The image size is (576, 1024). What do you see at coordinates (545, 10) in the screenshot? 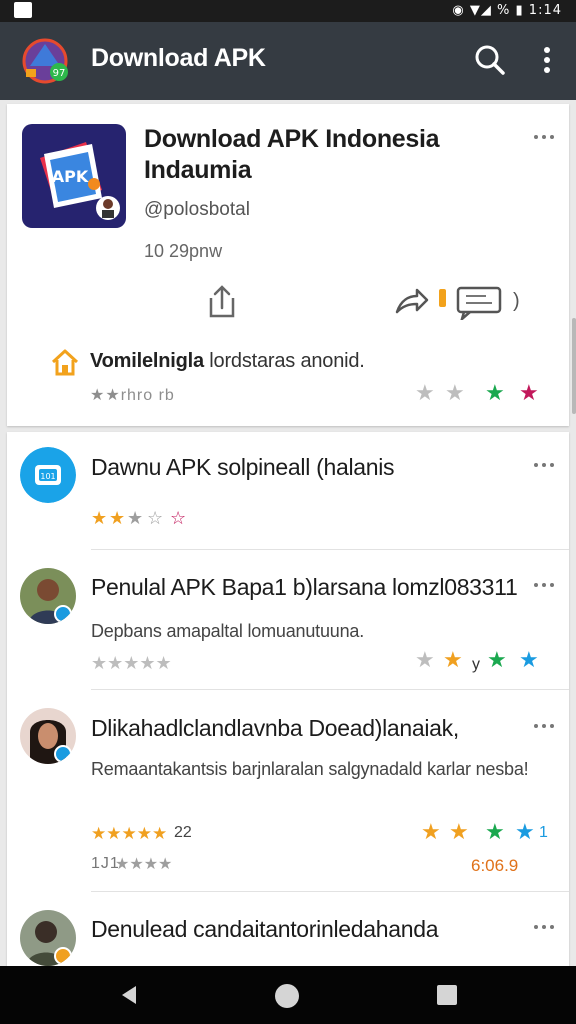
I see `clock: 1:14` at bounding box center [545, 10].